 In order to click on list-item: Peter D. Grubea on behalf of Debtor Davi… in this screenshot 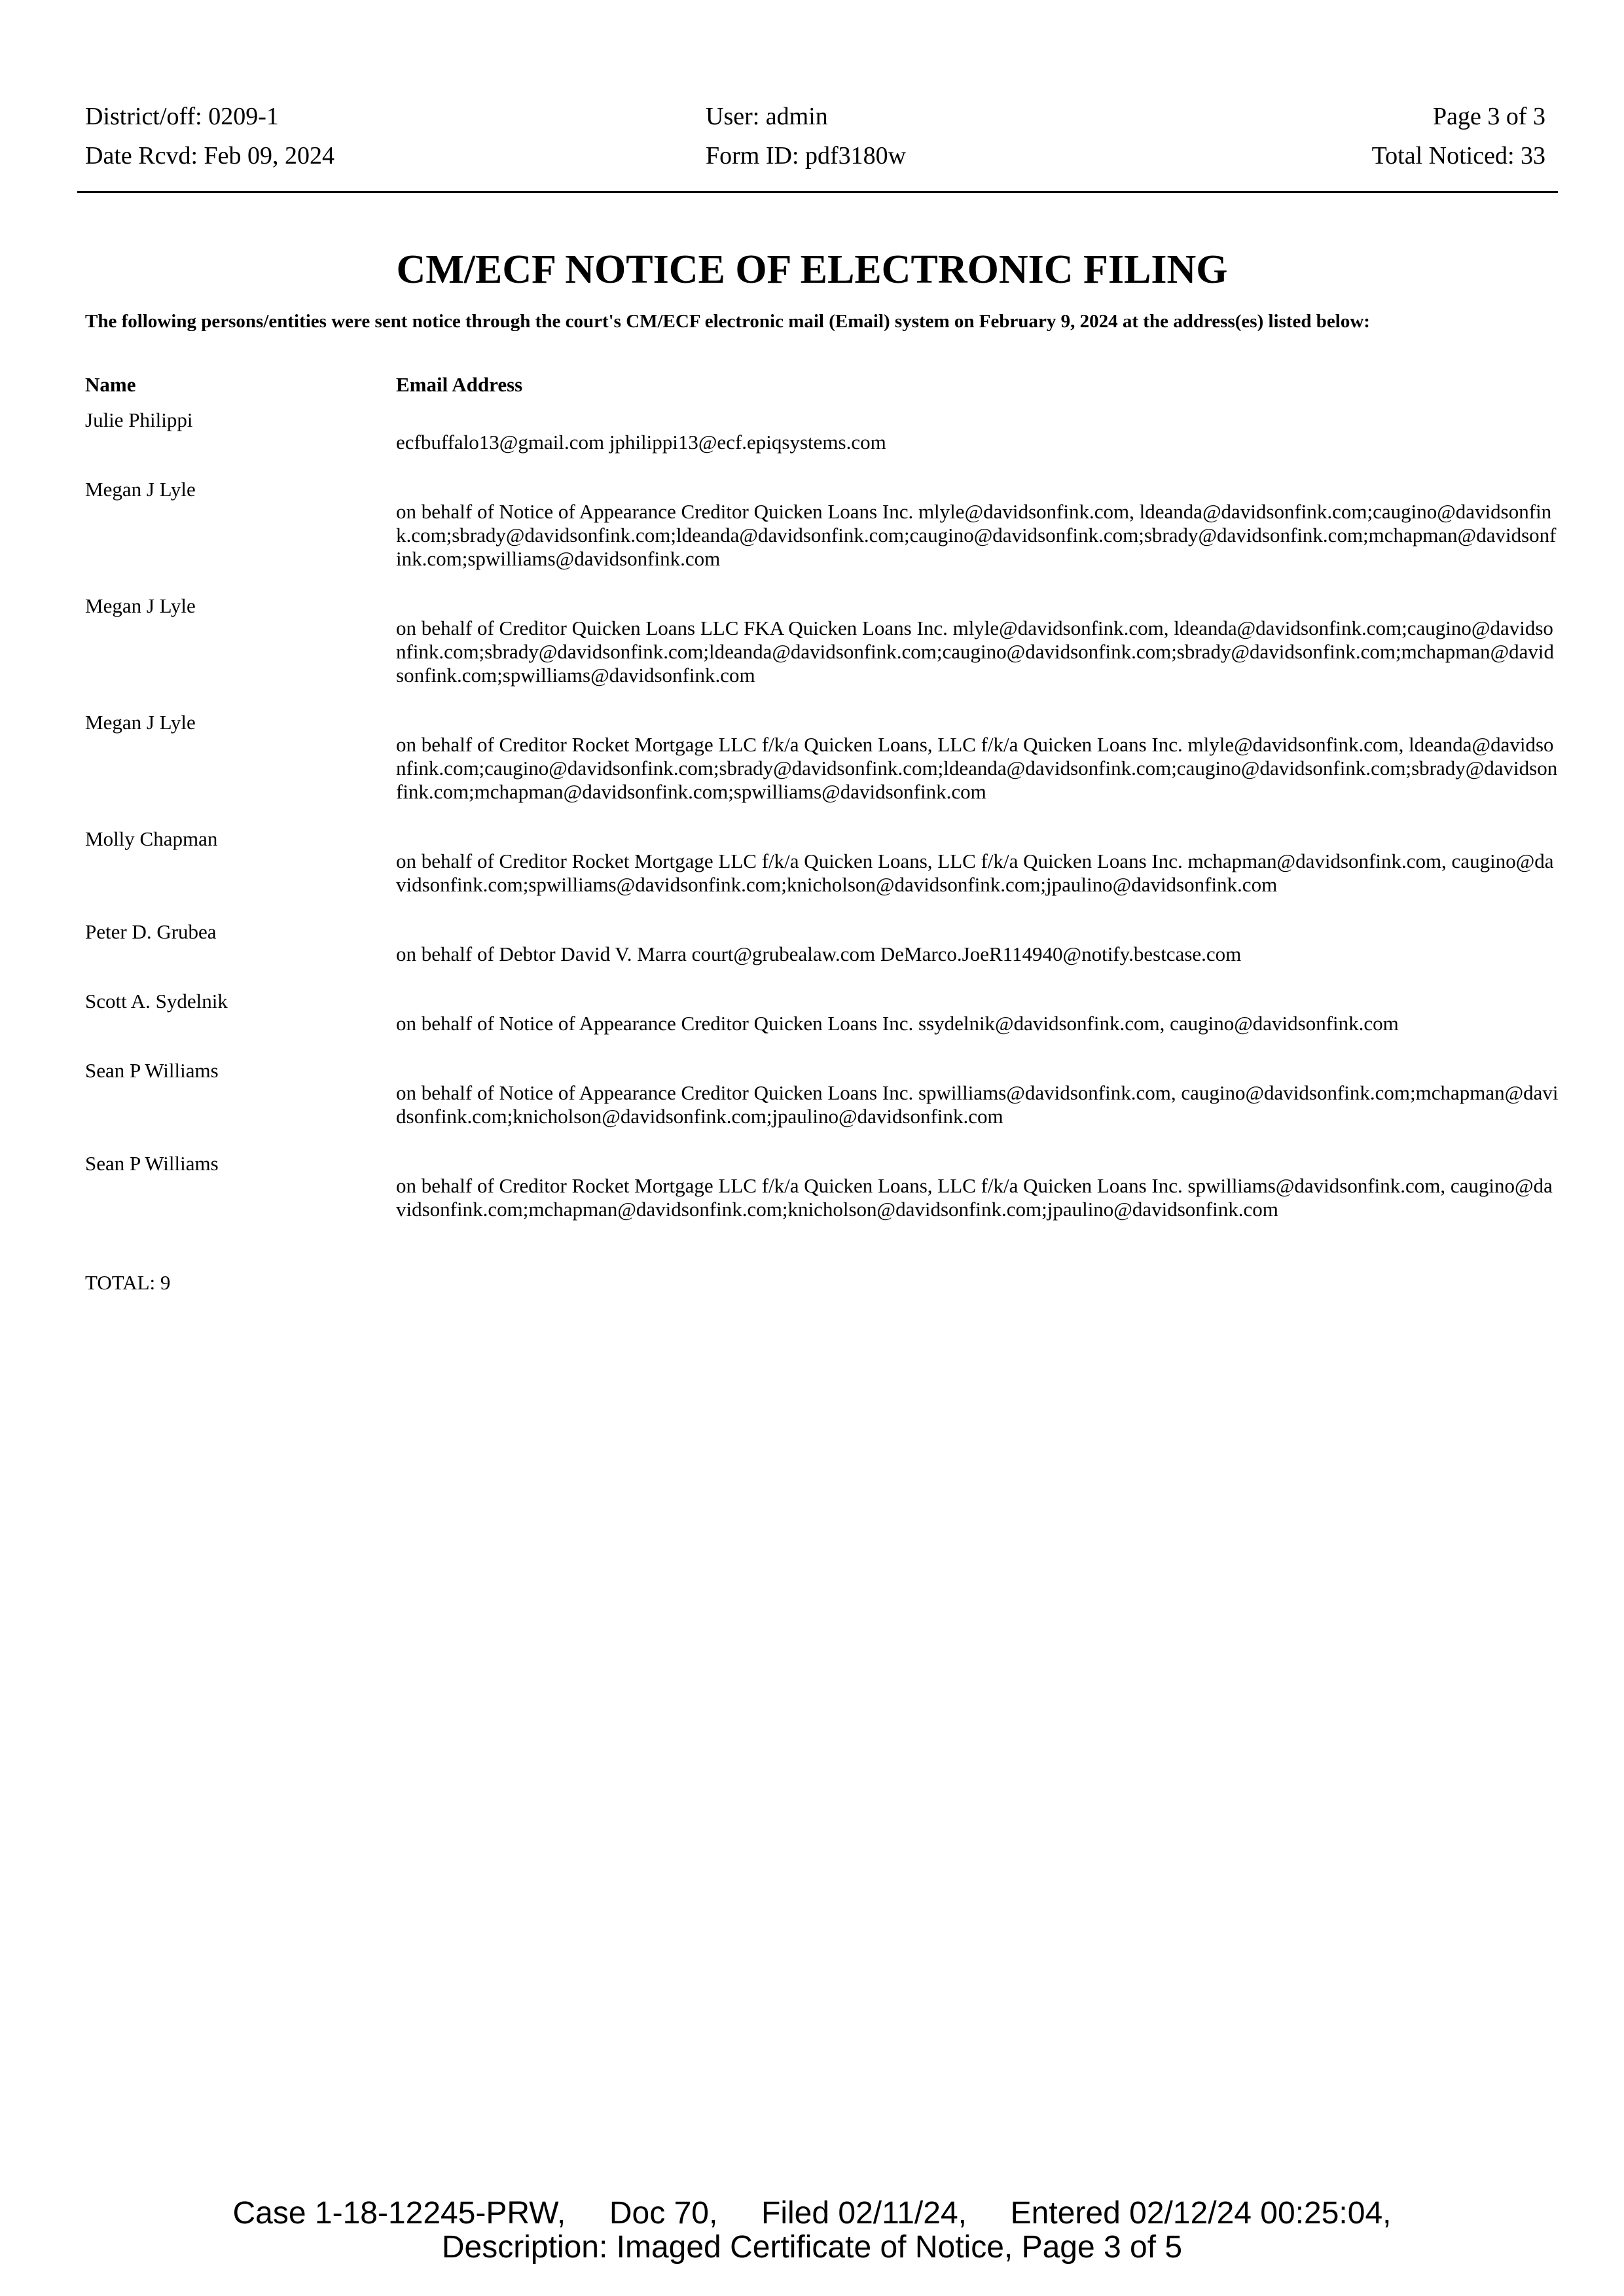, I will do `click(824, 942)`.